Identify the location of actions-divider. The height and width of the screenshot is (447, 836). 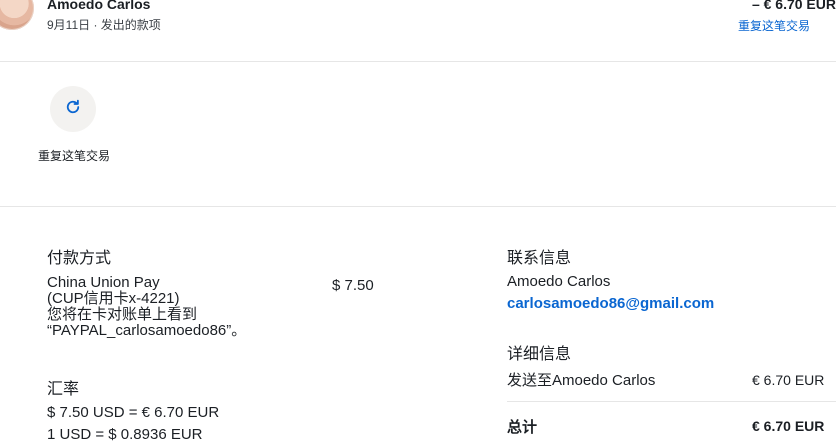
(418, 206).